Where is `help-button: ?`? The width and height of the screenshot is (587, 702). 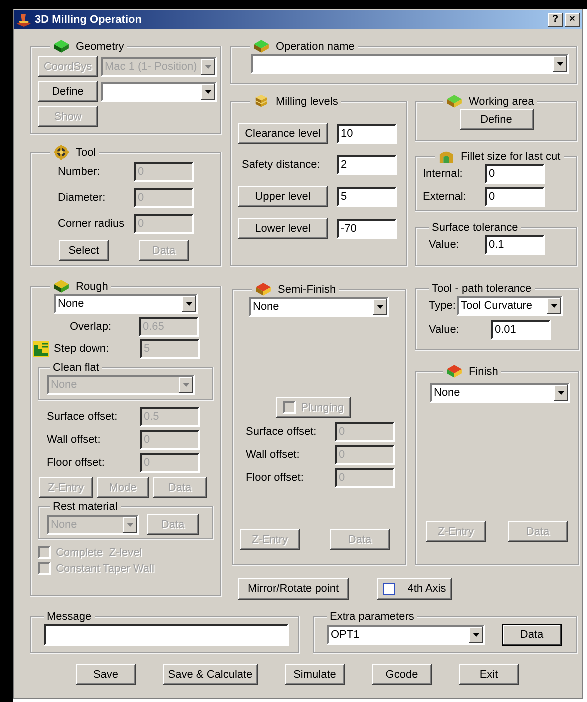
help-button: ? is located at coordinates (555, 19).